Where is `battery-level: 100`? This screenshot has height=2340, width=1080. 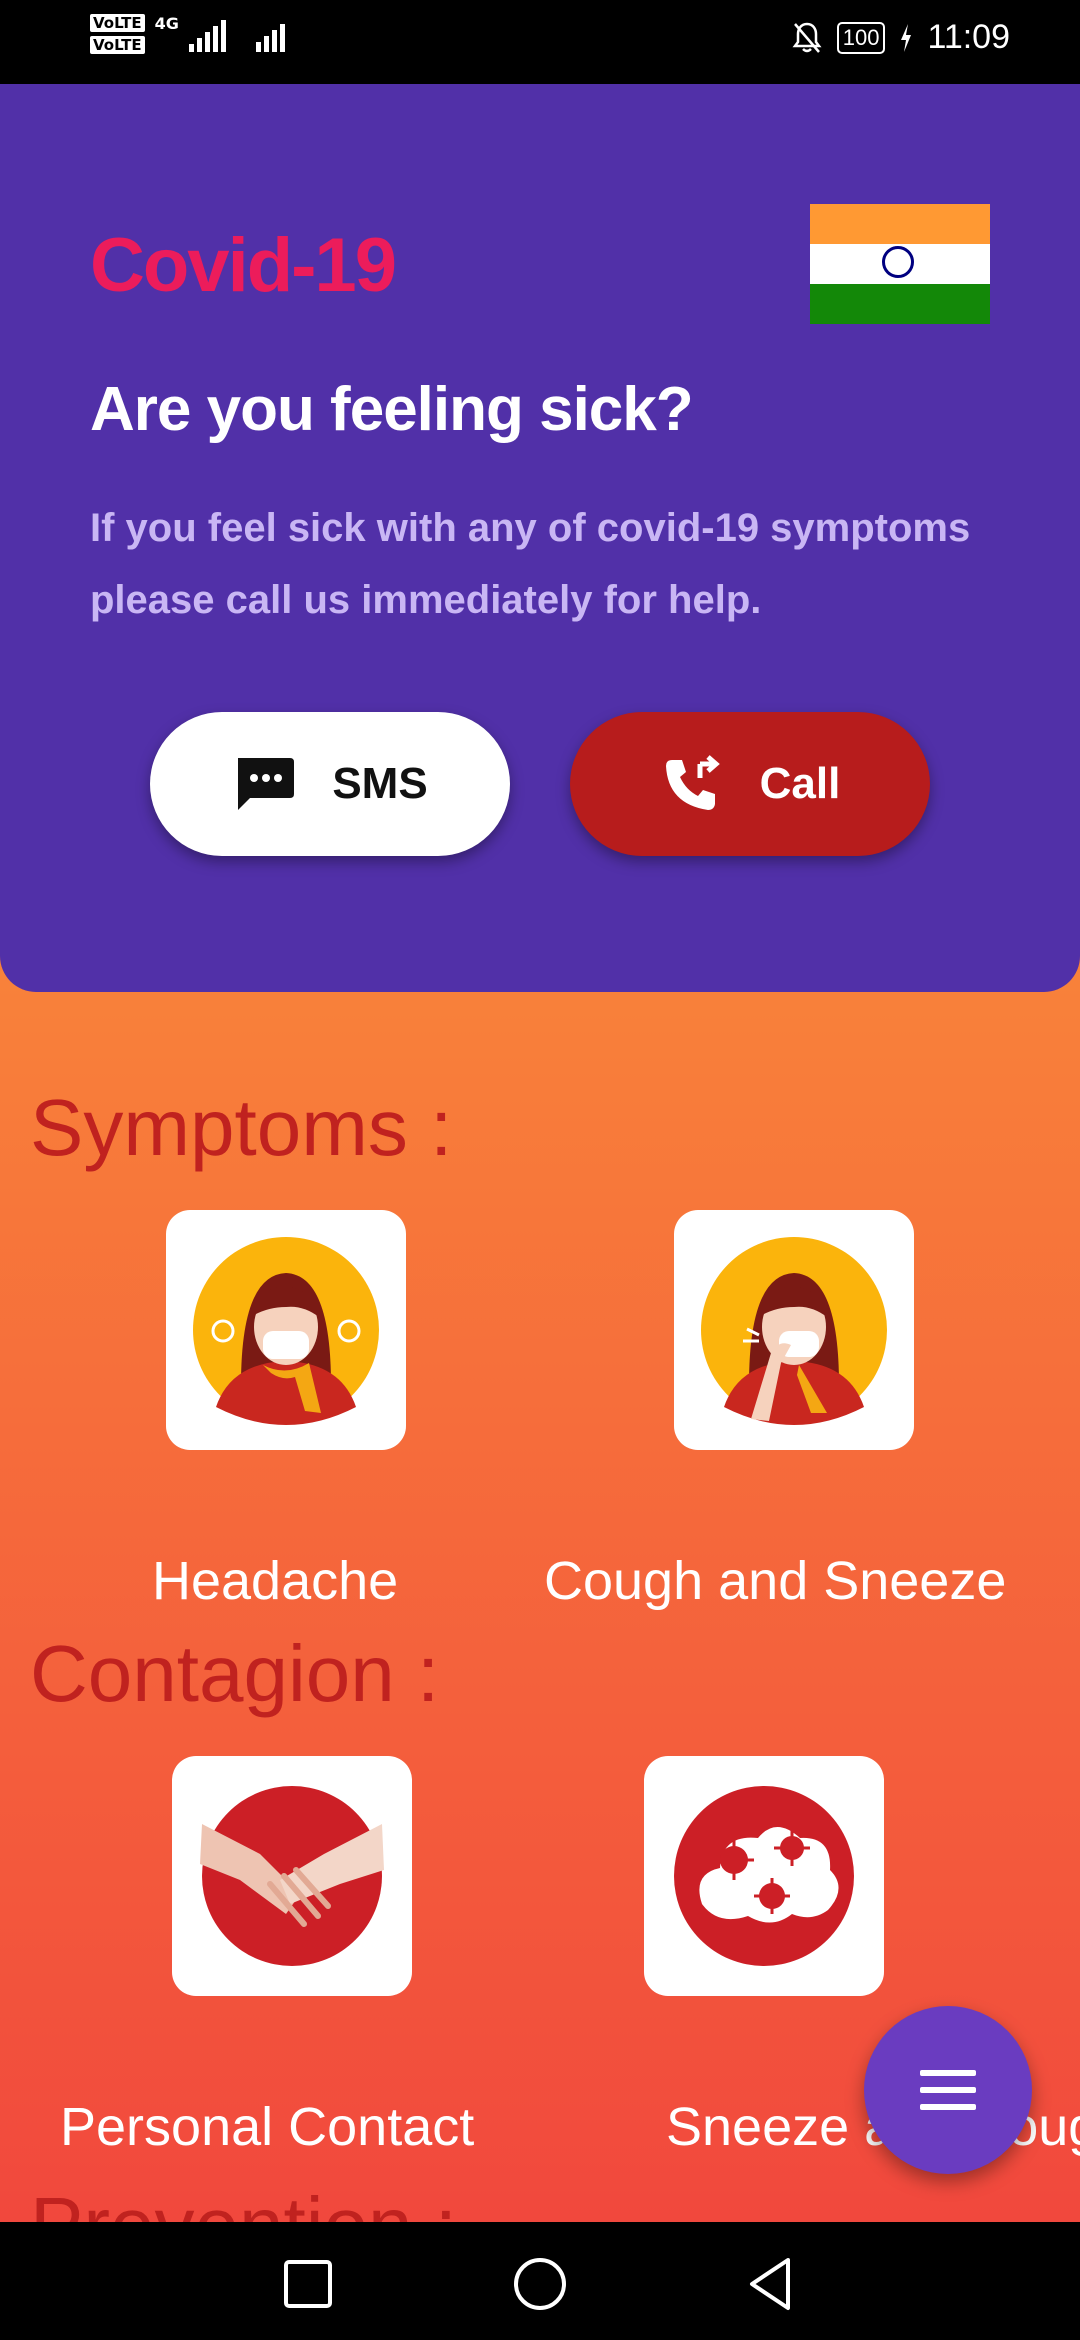 battery-level: 100 is located at coordinates (861, 37).